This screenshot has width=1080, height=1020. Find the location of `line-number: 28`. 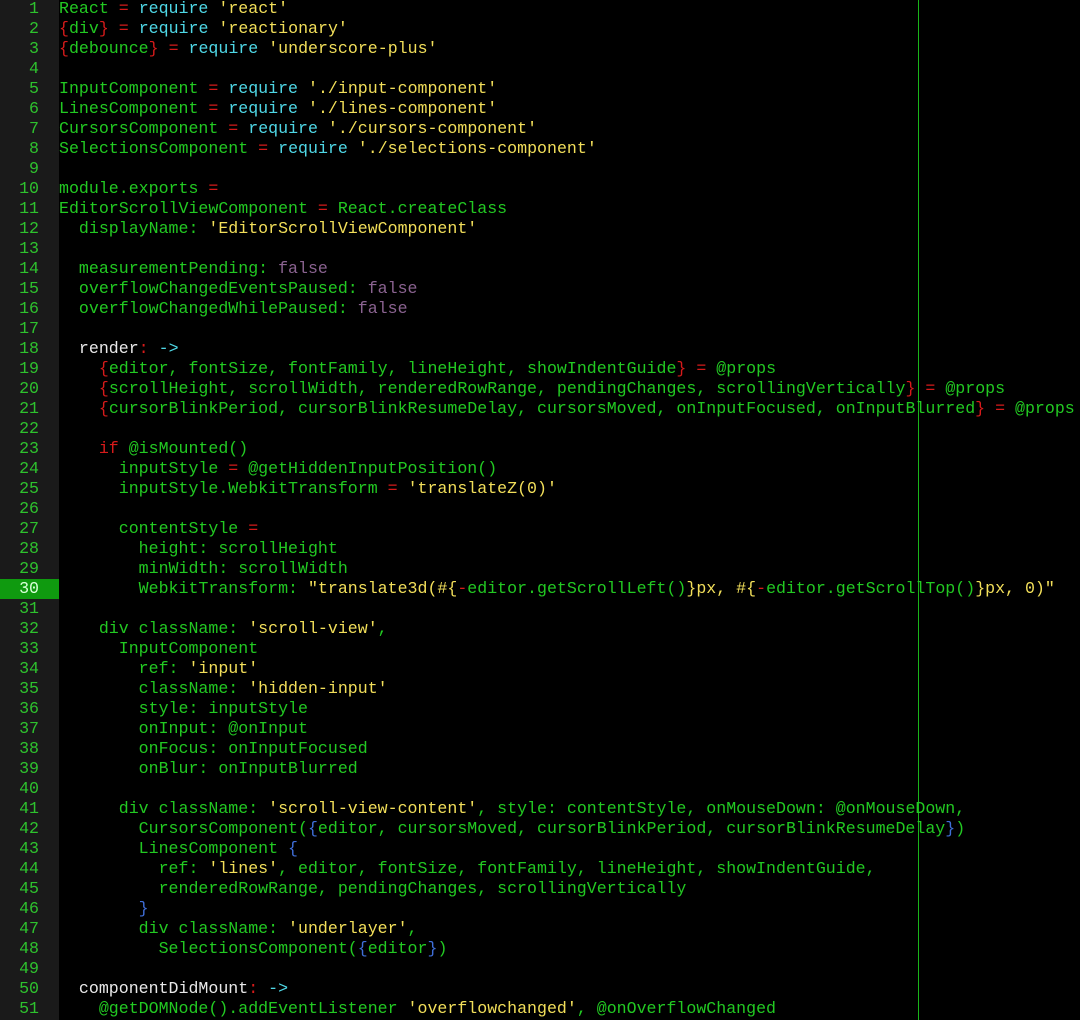

line-number: 28 is located at coordinates (29, 549).